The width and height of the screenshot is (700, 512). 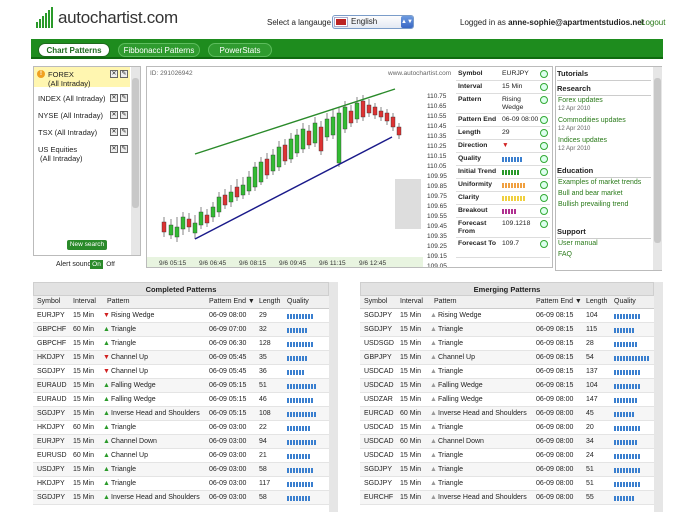 I want to click on right-scrollbar-thumb, so click(x=657, y=160).